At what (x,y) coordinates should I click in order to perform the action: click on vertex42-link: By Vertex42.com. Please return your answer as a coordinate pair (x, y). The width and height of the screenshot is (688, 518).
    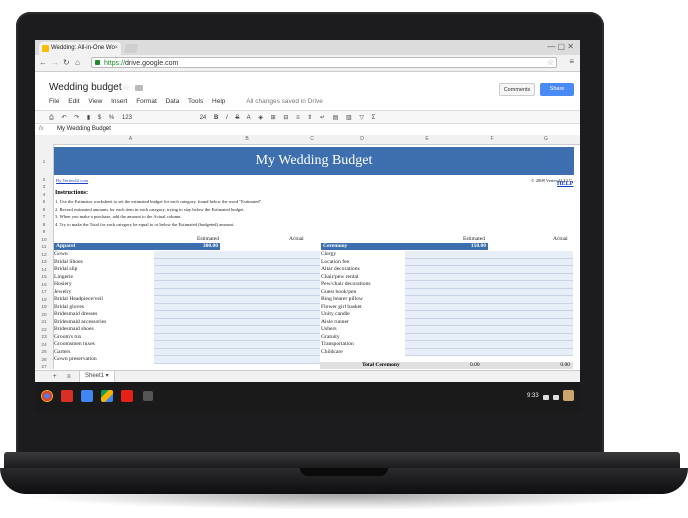
    Looking at the image, I should click on (72, 180).